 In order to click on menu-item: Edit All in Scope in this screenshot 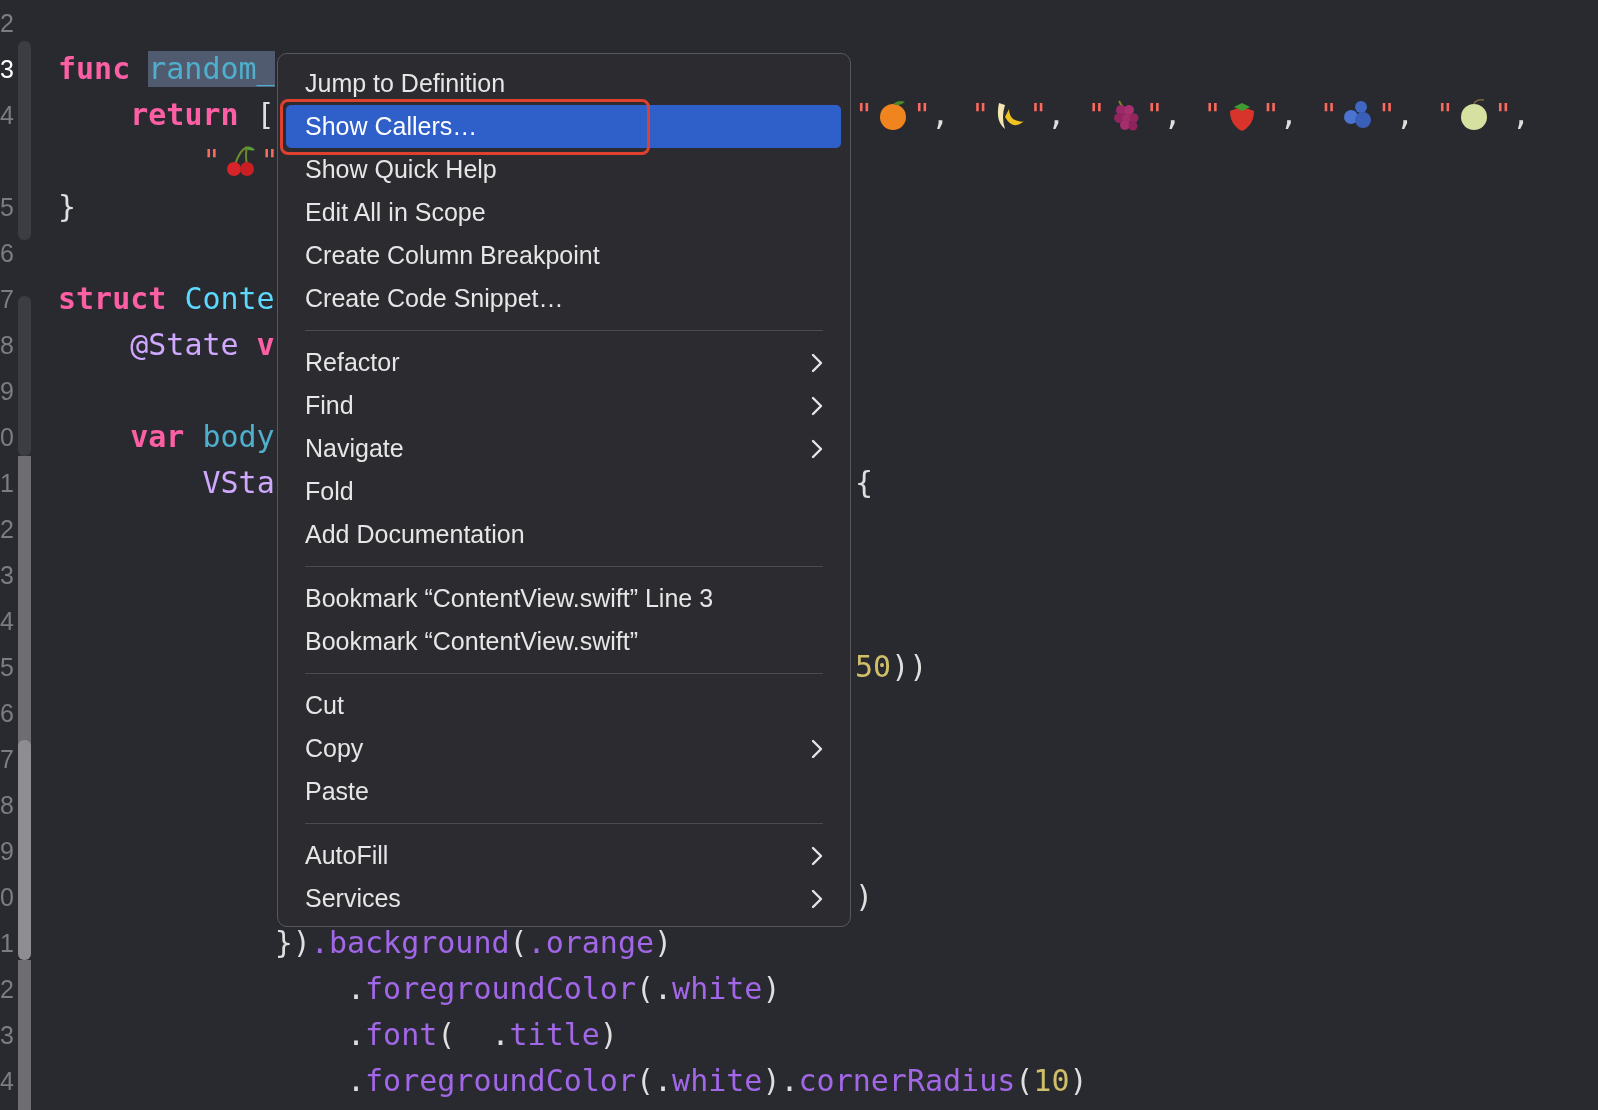, I will do `click(563, 212)`.